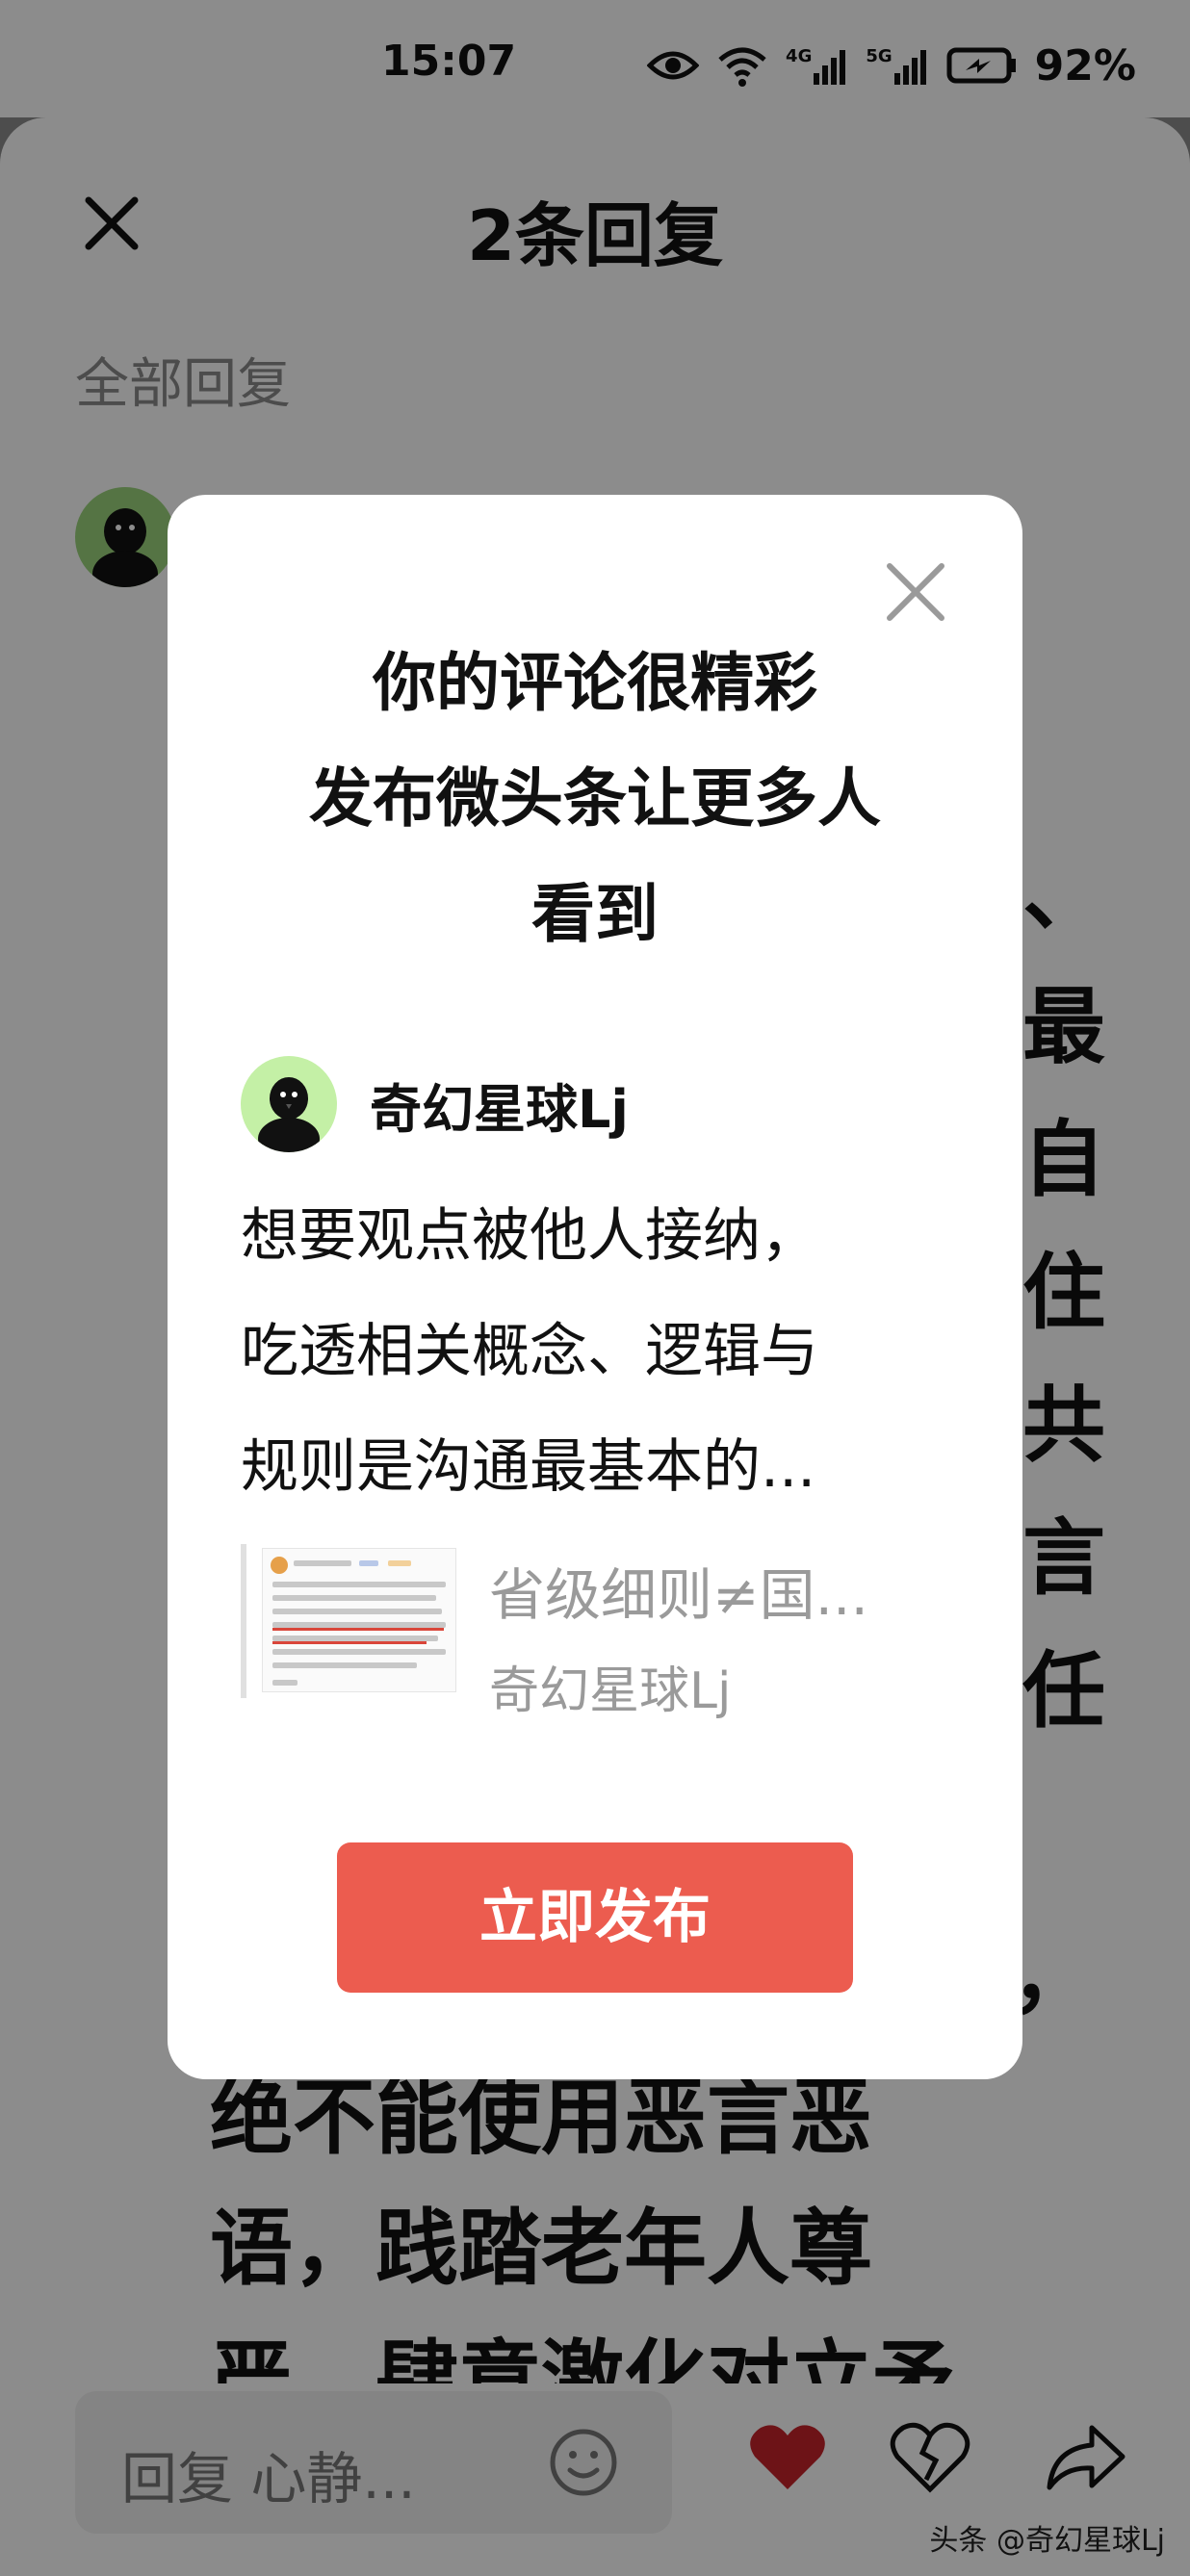 Image resolution: width=1190 pixels, height=2576 pixels. I want to click on quoted-post-thumbnail, so click(359, 1620).